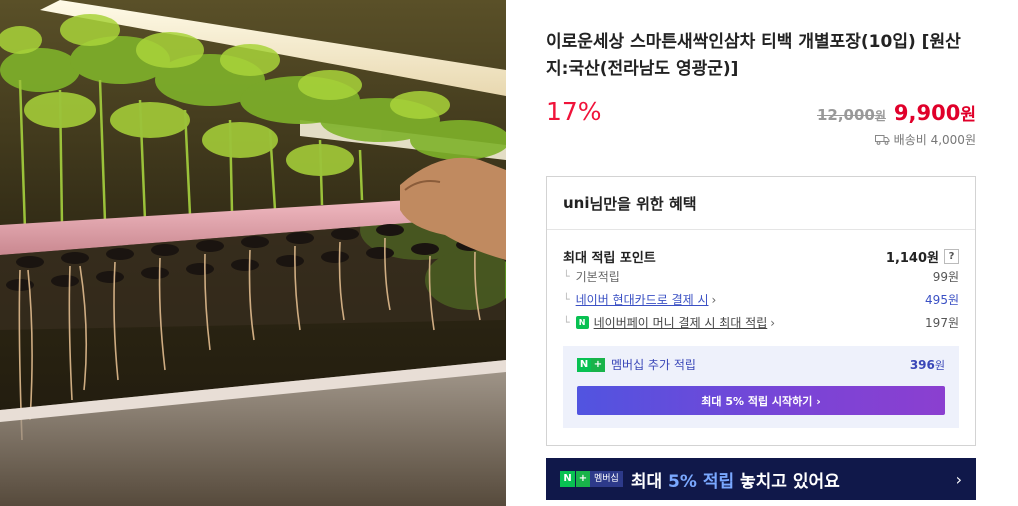 Image resolution: width=1018 pixels, height=506 pixels. What do you see at coordinates (761, 276) in the screenshot?
I see `basic-points-row: └ 기본적립 99원` at bounding box center [761, 276].